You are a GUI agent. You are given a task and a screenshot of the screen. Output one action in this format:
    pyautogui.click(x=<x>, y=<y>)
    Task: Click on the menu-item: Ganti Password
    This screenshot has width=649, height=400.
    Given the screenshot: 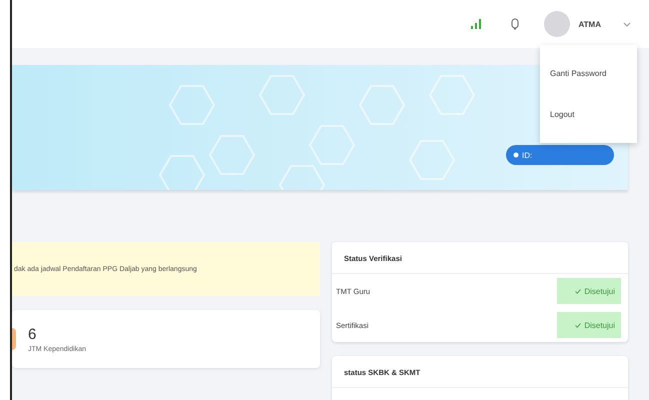 What is the action you would take?
    pyautogui.click(x=588, y=73)
    